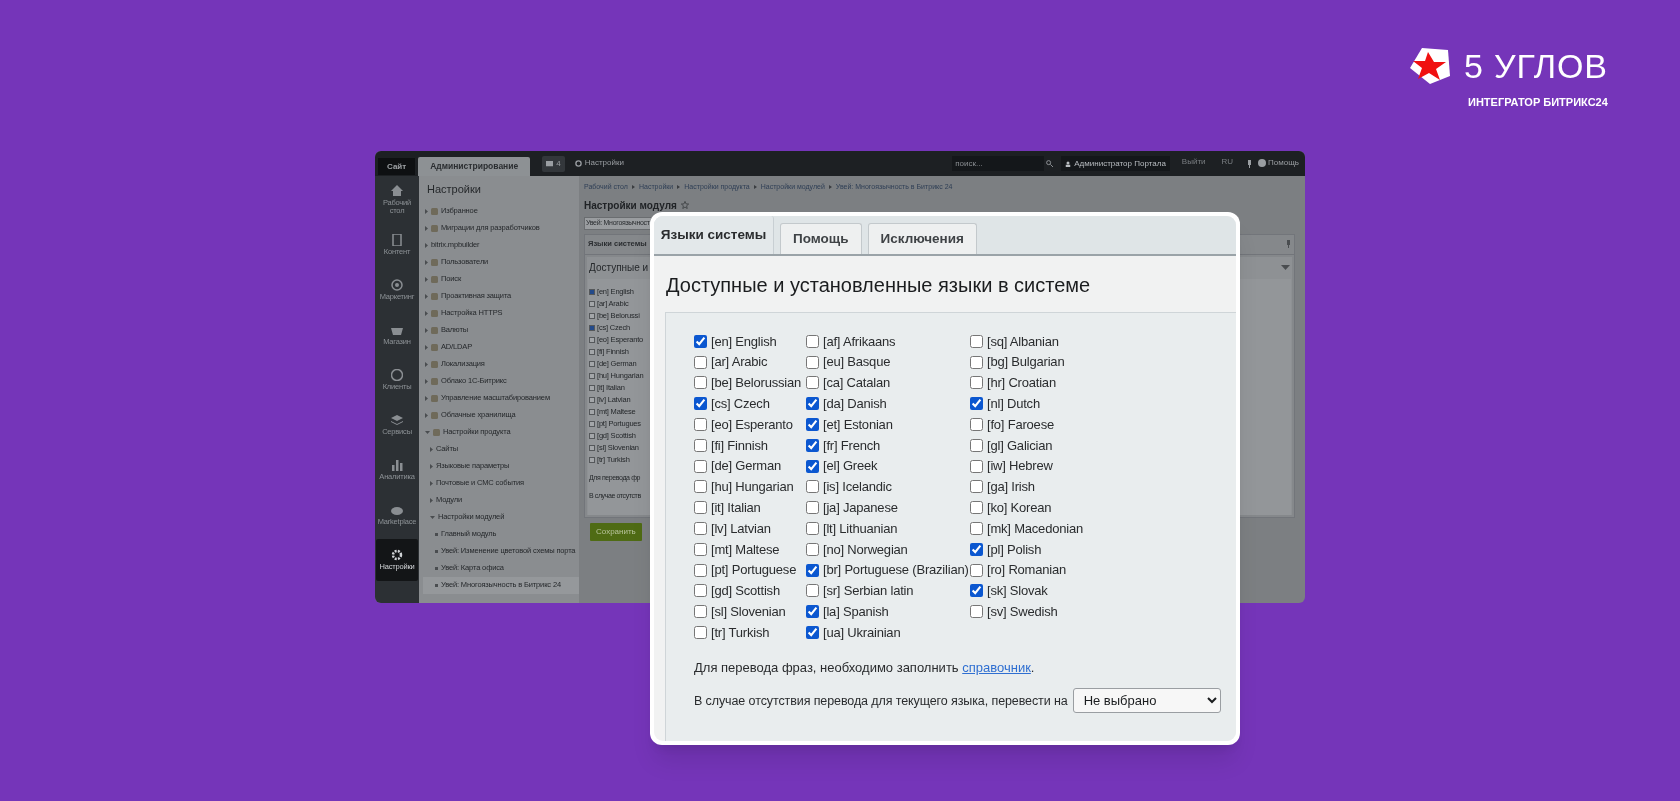 Image resolution: width=1680 pixels, height=801 pixels. I want to click on dialog-tab: Языки системы, so click(714, 235).